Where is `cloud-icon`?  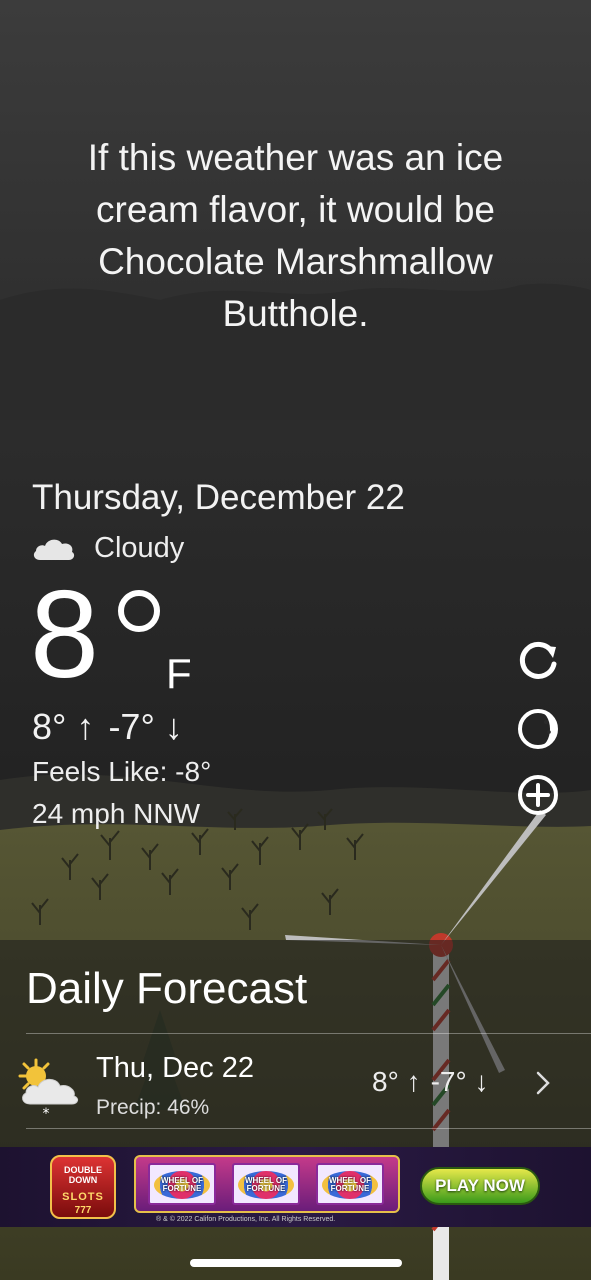
cloud-icon is located at coordinates (54, 549).